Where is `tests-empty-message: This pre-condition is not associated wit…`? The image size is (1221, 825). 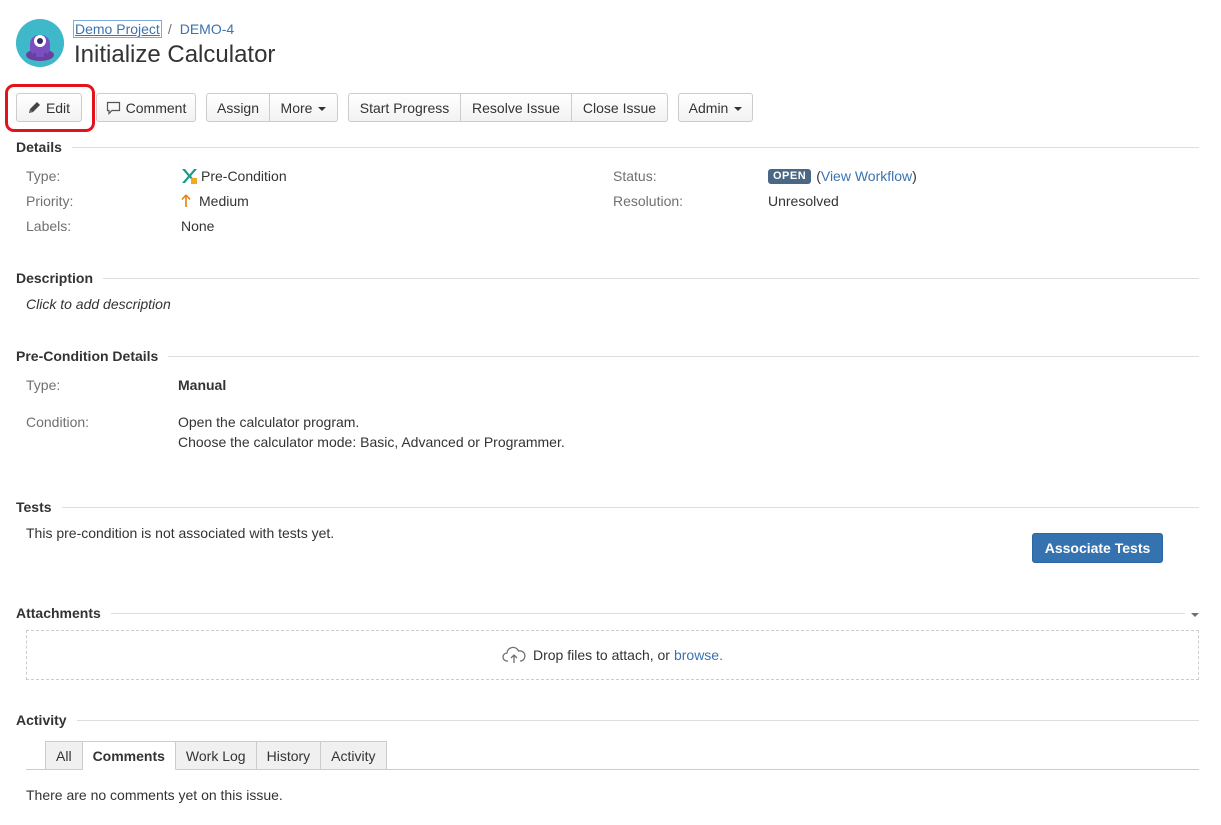
tests-empty-message: This pre-condition is not associated wit… is located at coordinates (180, 533).